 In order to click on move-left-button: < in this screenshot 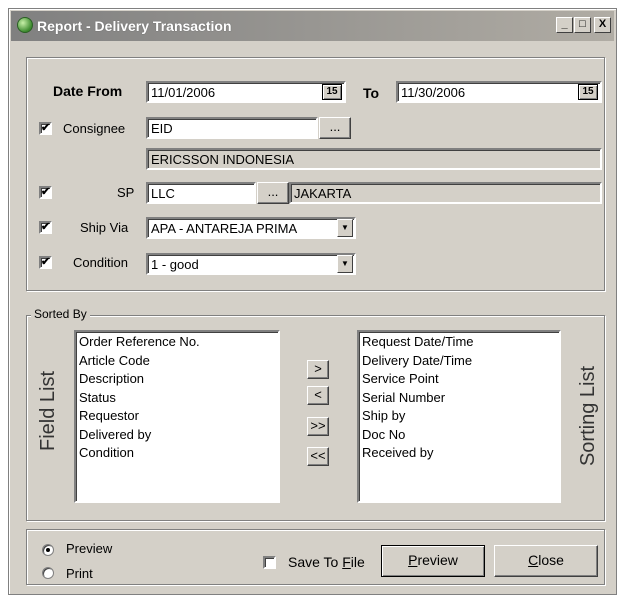, I will do `click(318, 395)`.